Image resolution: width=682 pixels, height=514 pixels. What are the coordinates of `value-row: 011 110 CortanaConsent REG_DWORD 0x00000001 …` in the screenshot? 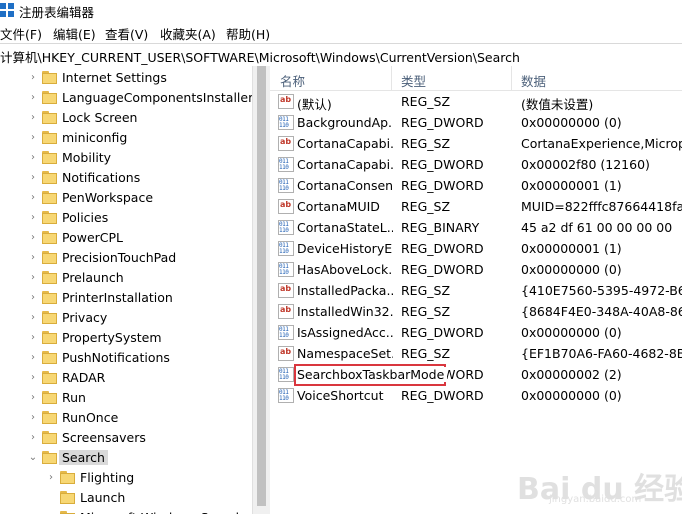 It's located at (476, 185).